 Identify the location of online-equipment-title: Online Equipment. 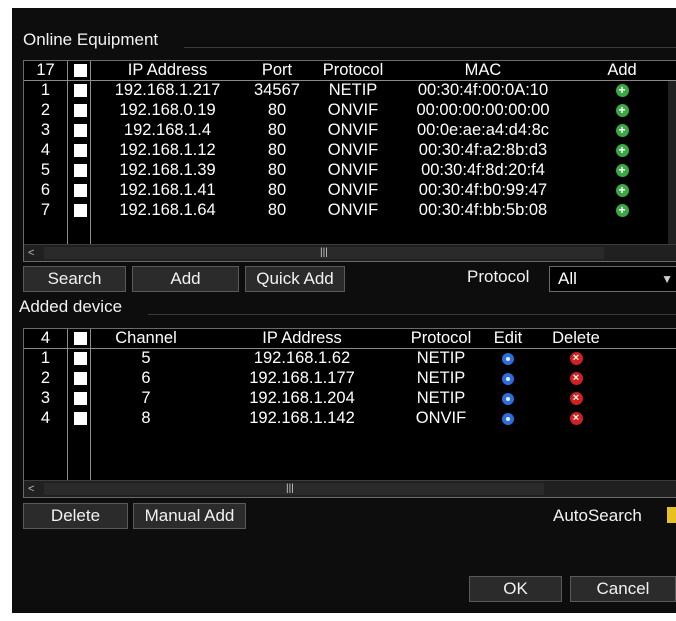
(91, 39).